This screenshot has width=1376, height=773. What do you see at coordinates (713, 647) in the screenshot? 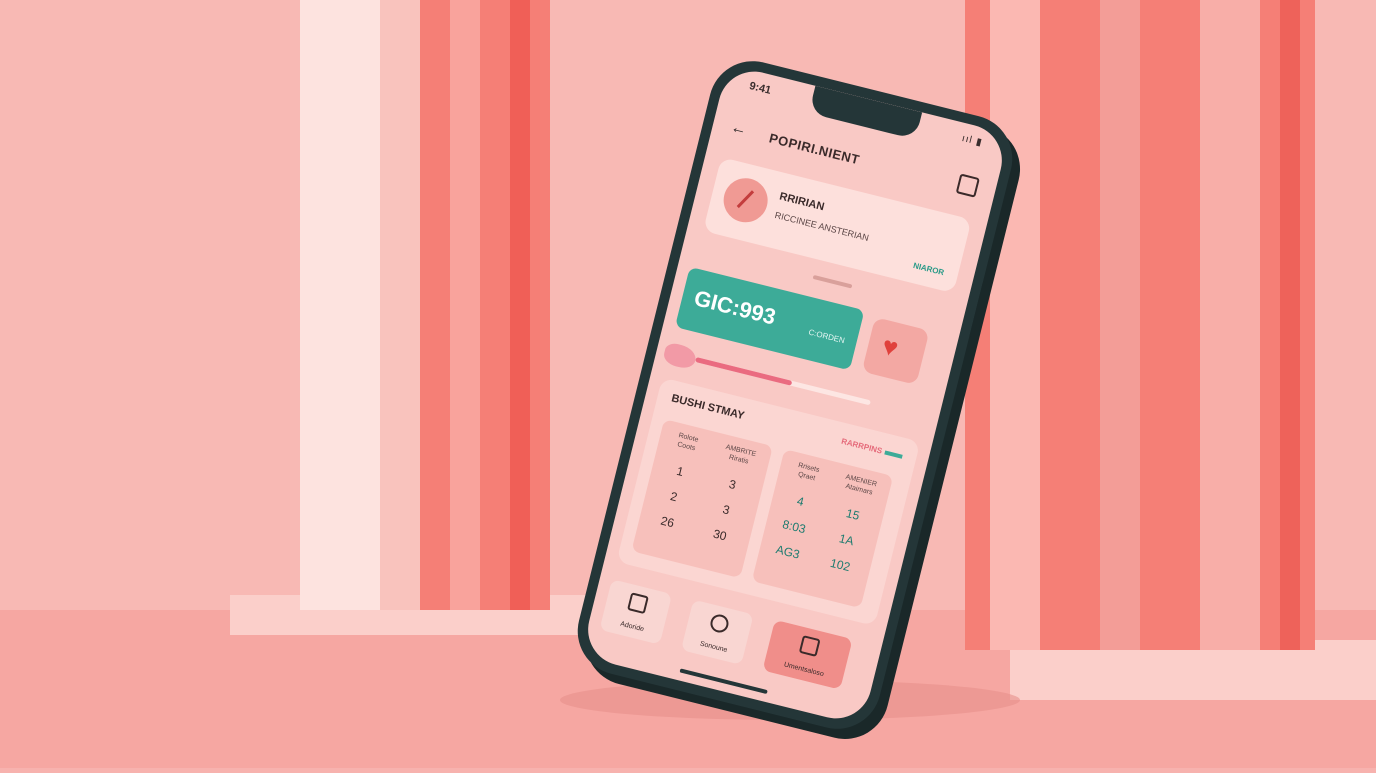
I see `nav-label: Sonoune` at bounding box center [713, 647].